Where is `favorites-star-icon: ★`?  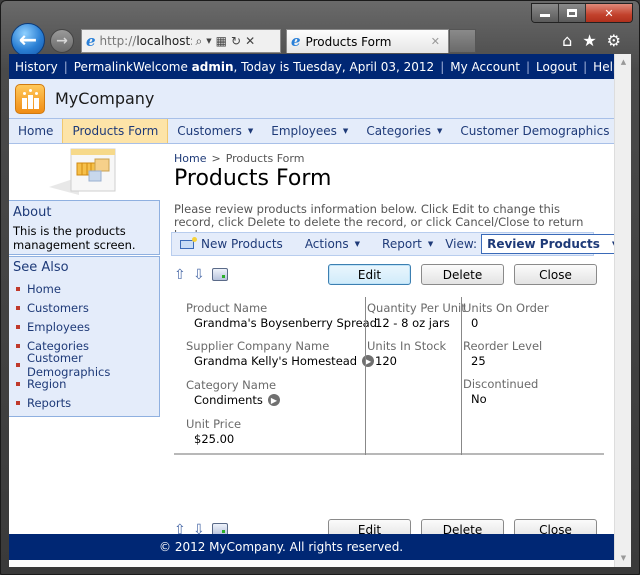 favorites-star-icon: ★ is located at coordinates (589, 40).